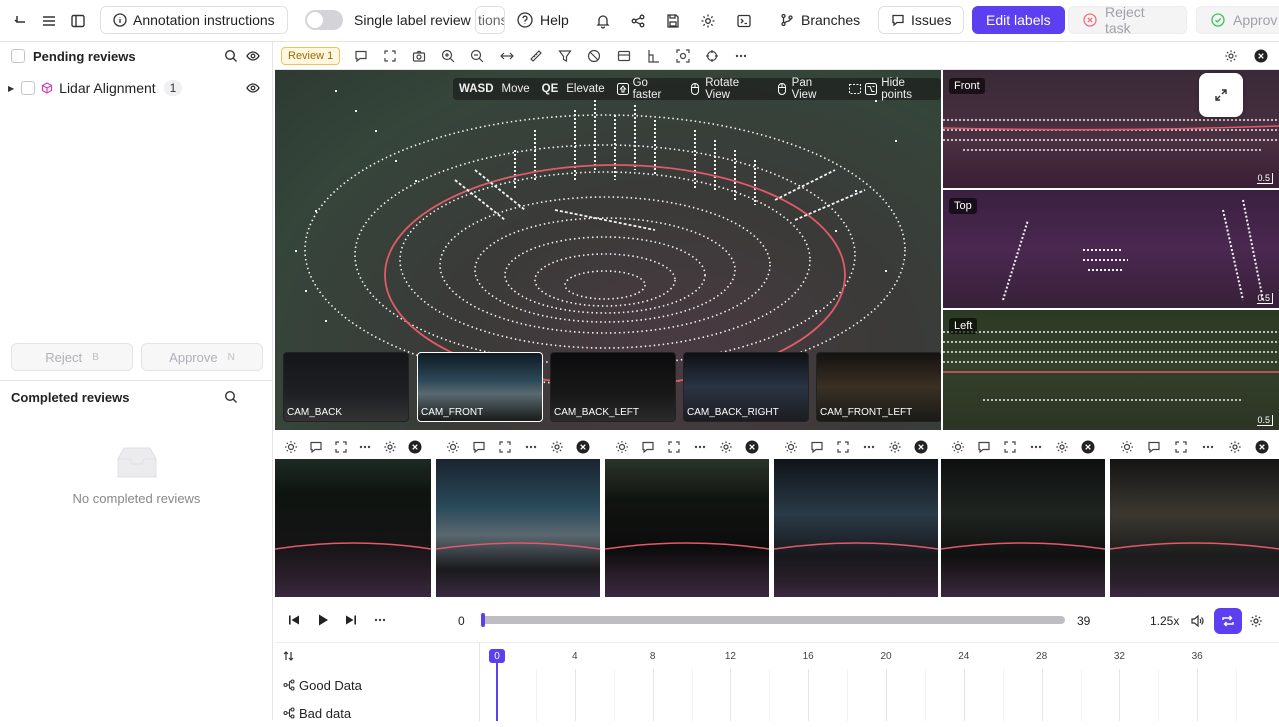 The image size is (1279, 727). What do you see at coordinates (448, 56) in the screenshot?
I see `zoom-in-icon` at bounding box center [448, 56].